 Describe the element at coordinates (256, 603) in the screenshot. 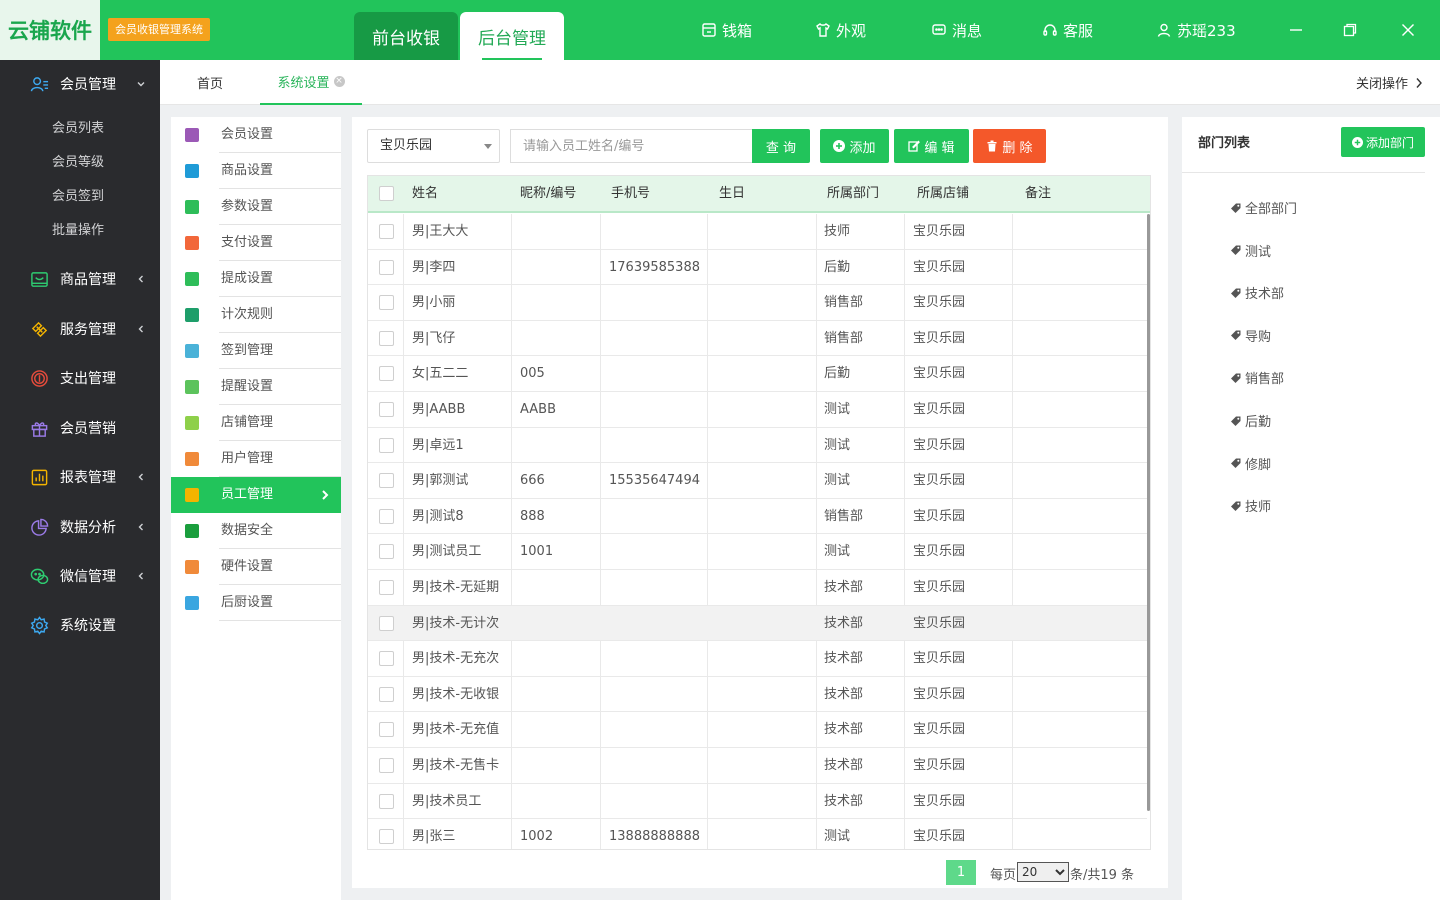

I see `settings-item-kitchen: 后厨设置` at that location.